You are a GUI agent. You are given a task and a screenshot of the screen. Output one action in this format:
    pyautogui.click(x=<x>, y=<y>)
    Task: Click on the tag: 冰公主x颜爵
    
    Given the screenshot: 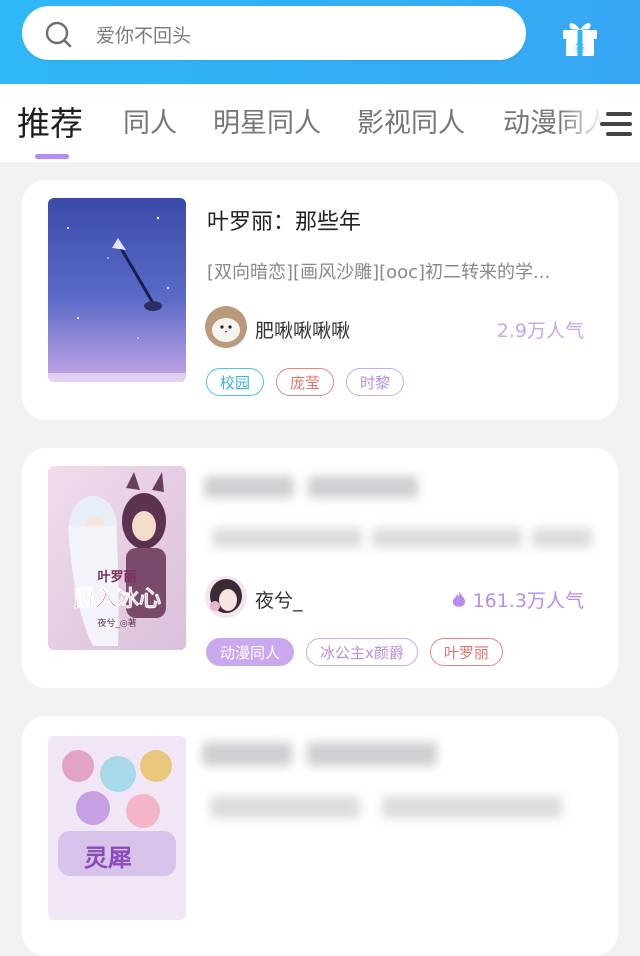 What is the action you would take?
    pyautogui.click(x=362, y=652)
    